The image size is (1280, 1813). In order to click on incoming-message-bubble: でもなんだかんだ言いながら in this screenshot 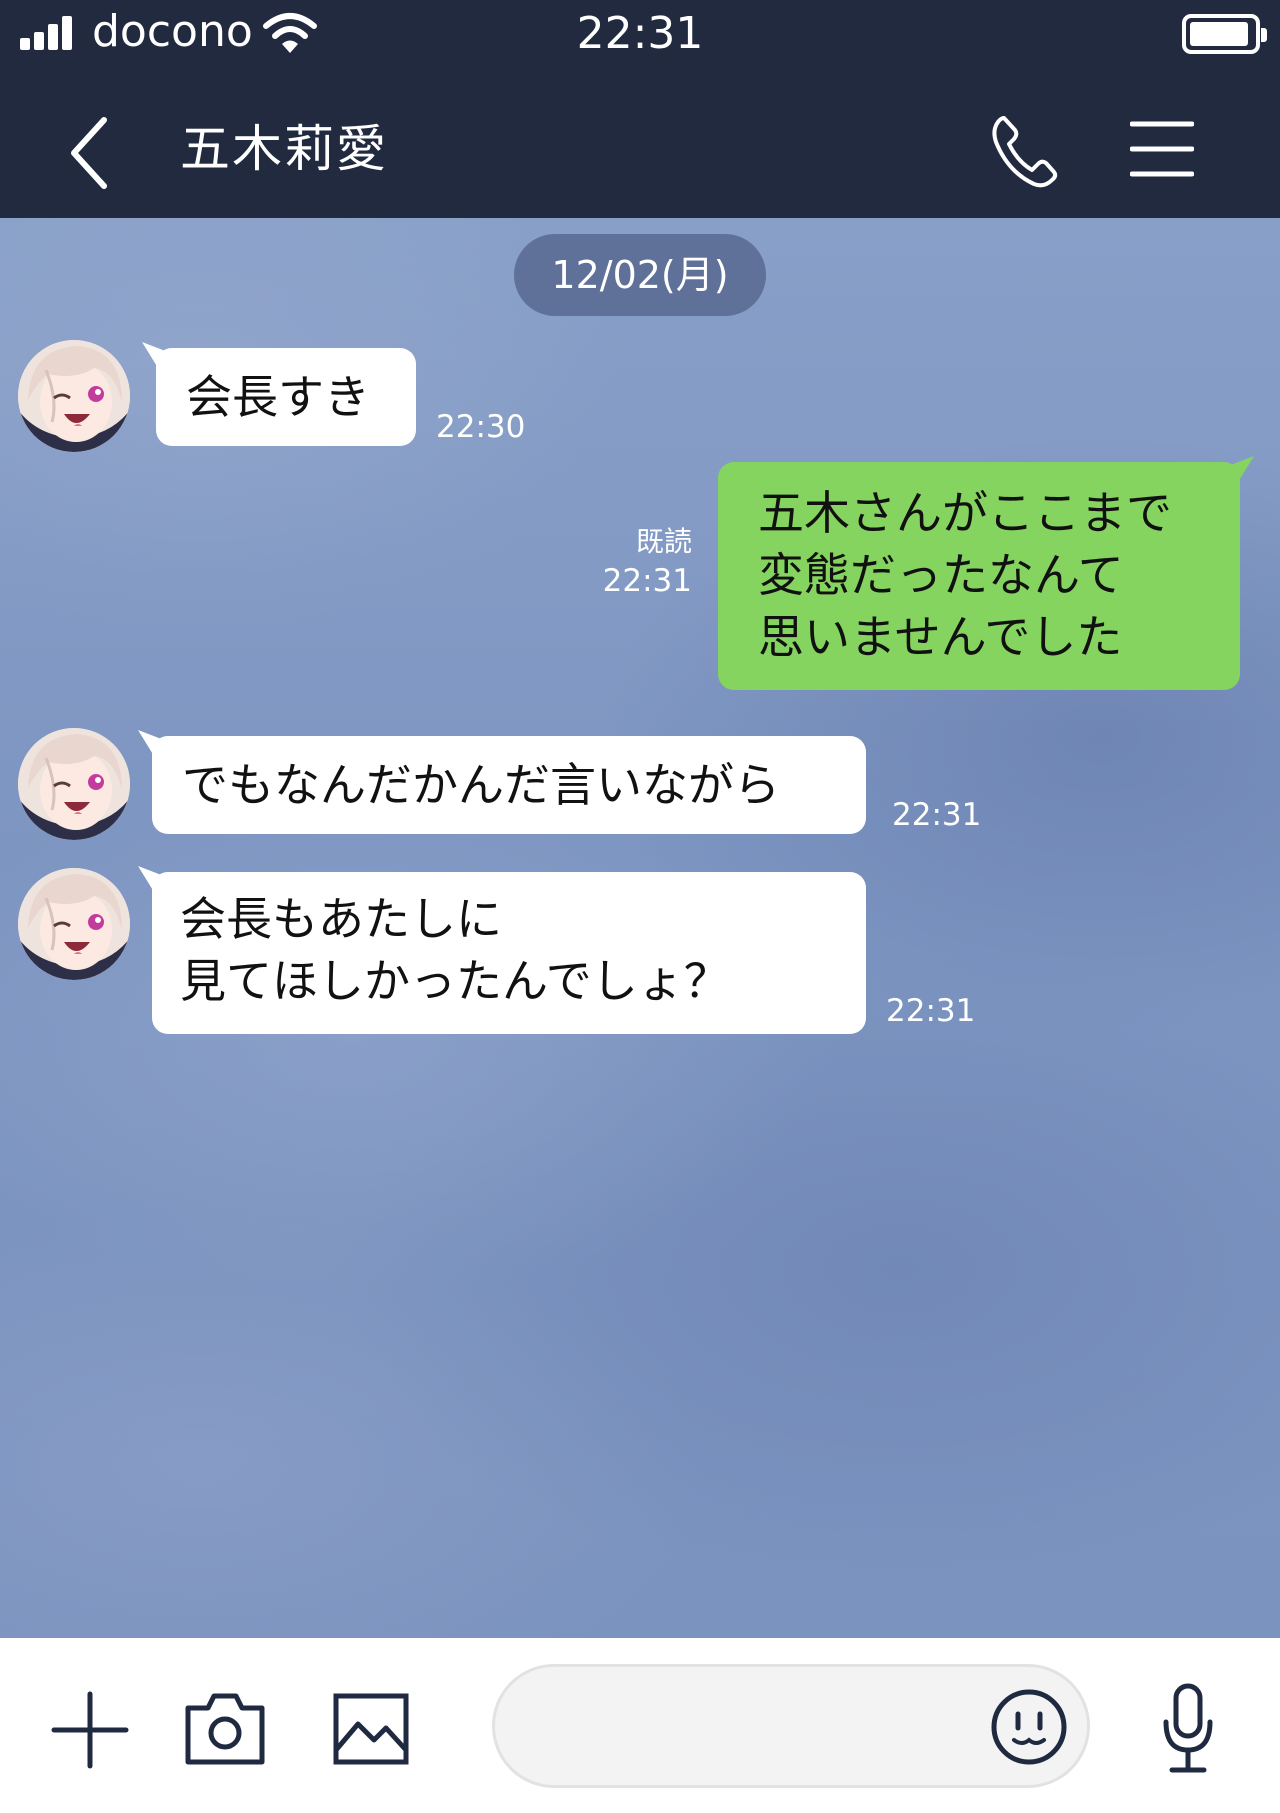, I will do `click(502, 782)`.